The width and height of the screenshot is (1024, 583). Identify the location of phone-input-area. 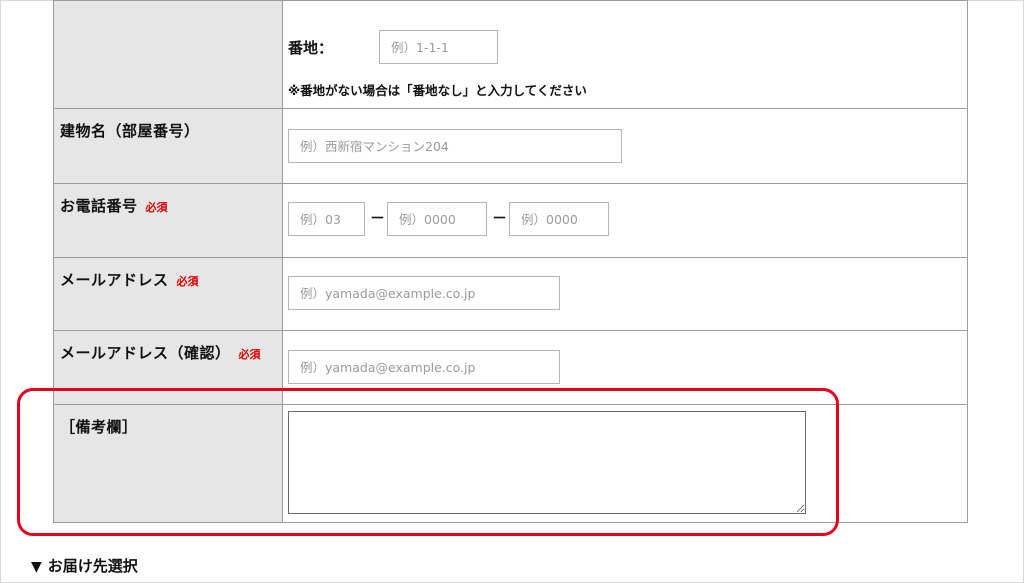
(326, 219).